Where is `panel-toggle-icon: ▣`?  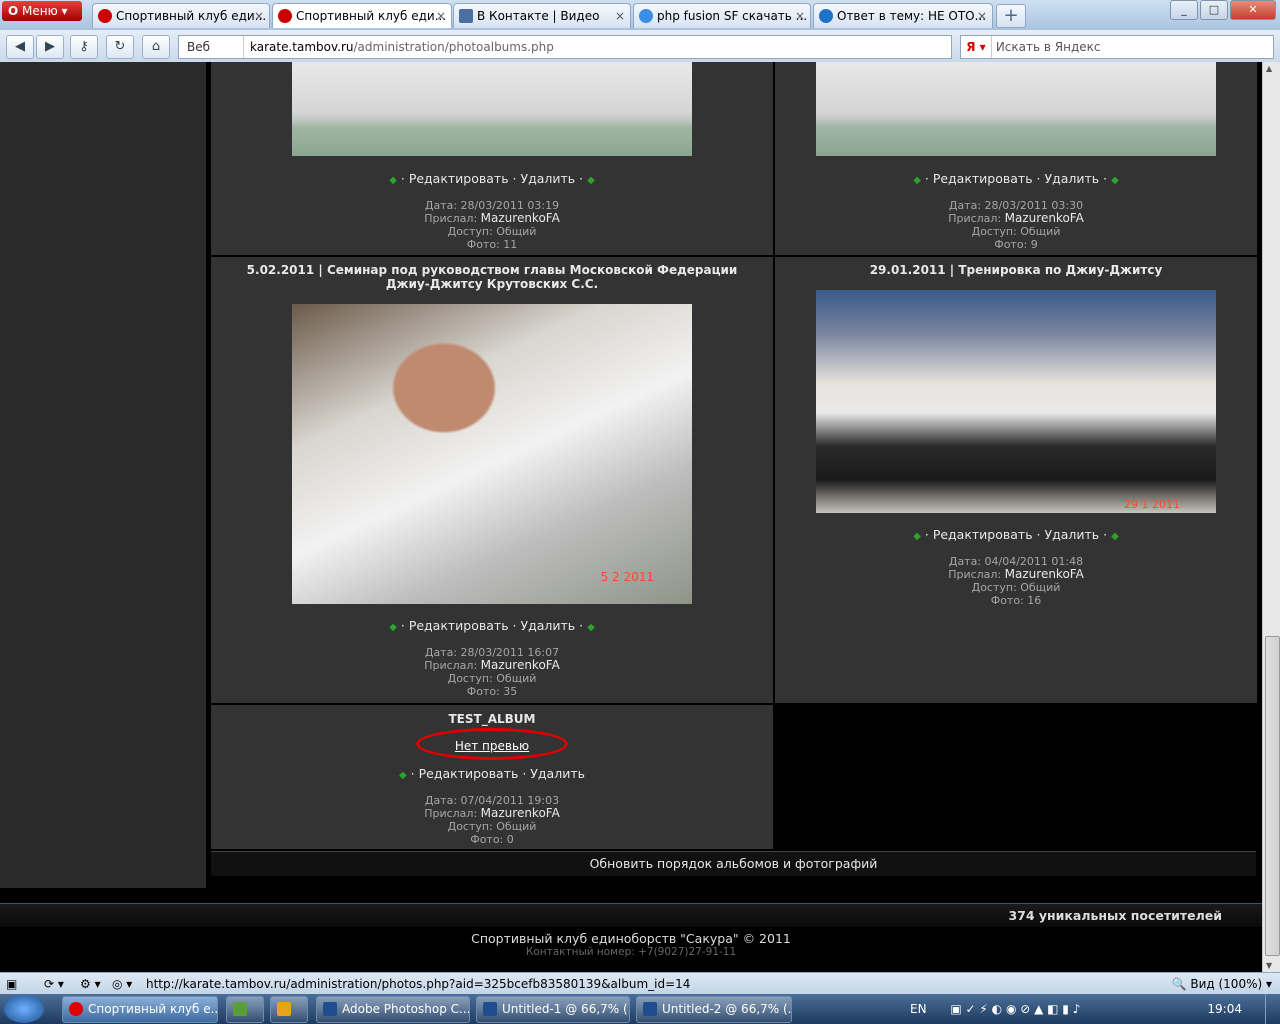
panel-toggle-icon: ▣ is located at coordinates (11, 984).